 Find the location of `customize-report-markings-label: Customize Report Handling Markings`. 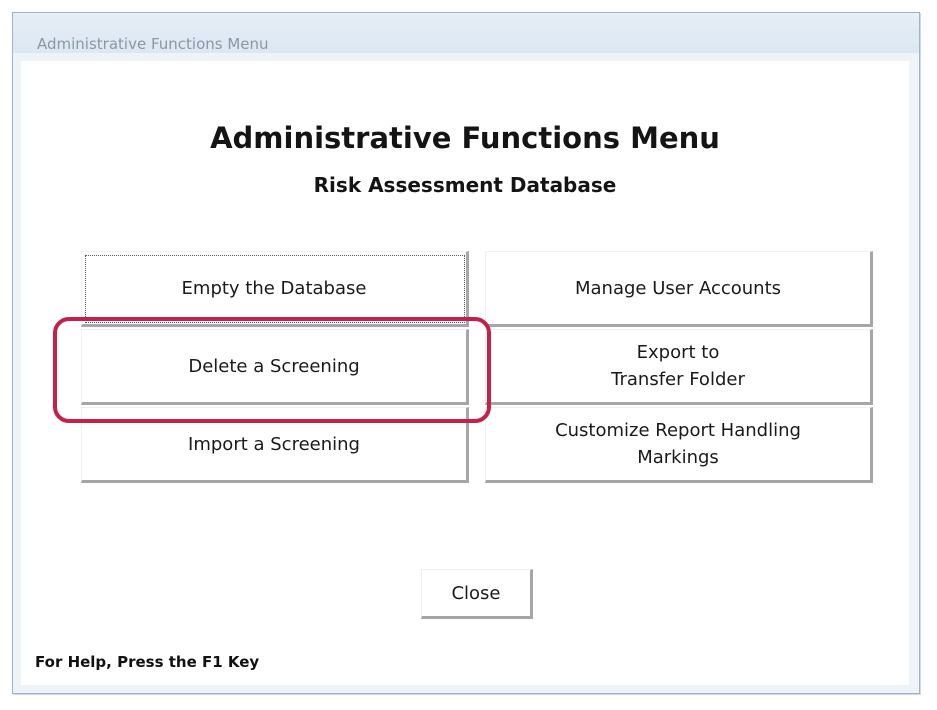

customize-report-markings-label: Customize Report Handling Markings is located at coordinates (678, 444).